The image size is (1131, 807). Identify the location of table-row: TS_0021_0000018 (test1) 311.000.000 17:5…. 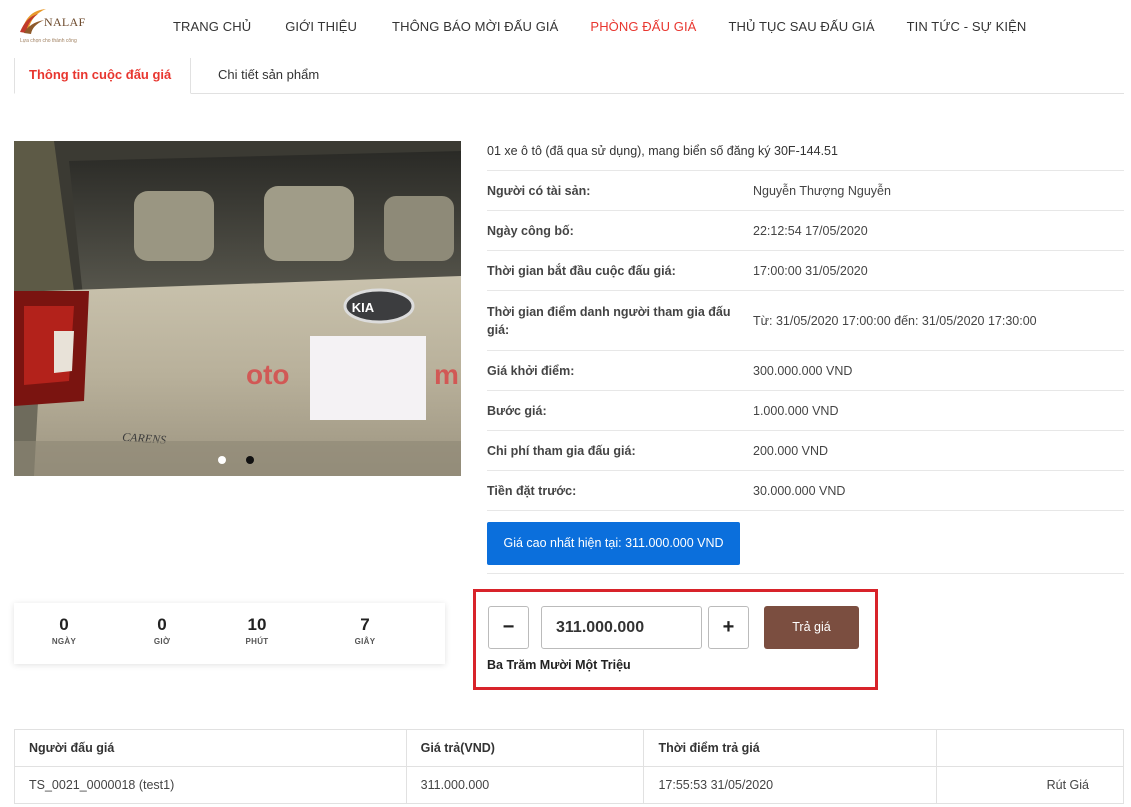
(569, 785).